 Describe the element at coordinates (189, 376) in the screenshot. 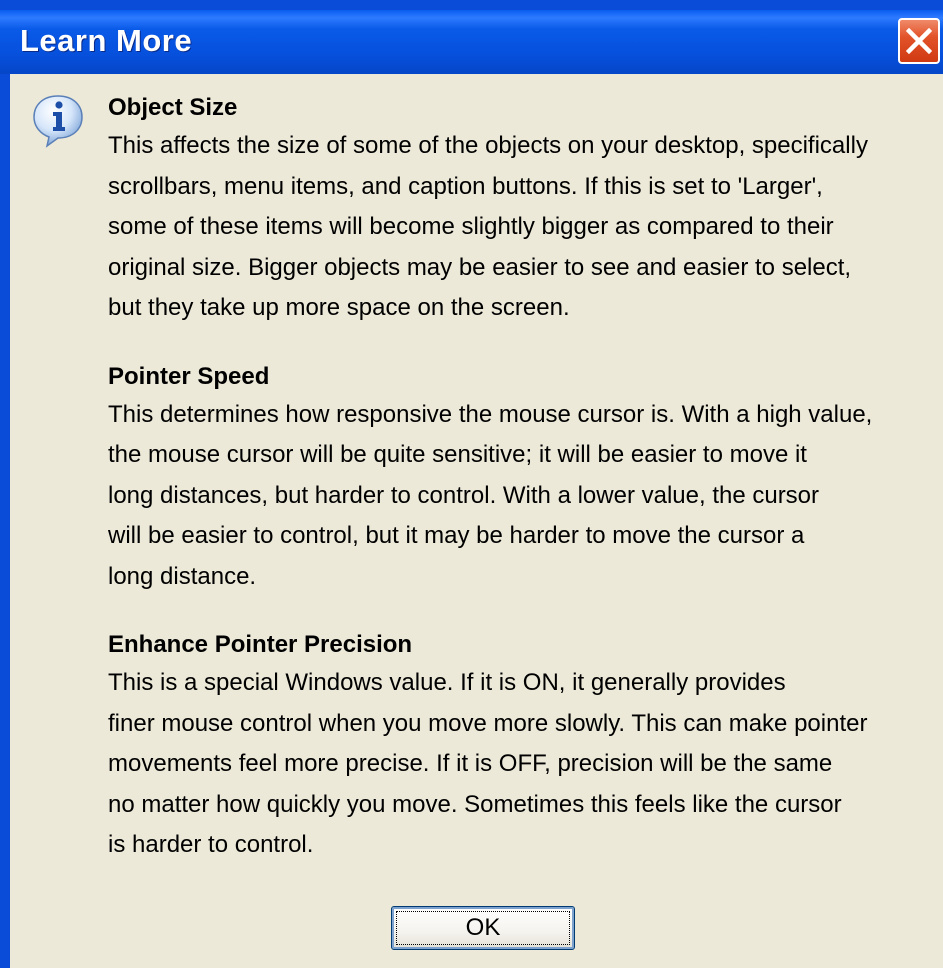

I see `section-heading: Pointer Speed` at that location.